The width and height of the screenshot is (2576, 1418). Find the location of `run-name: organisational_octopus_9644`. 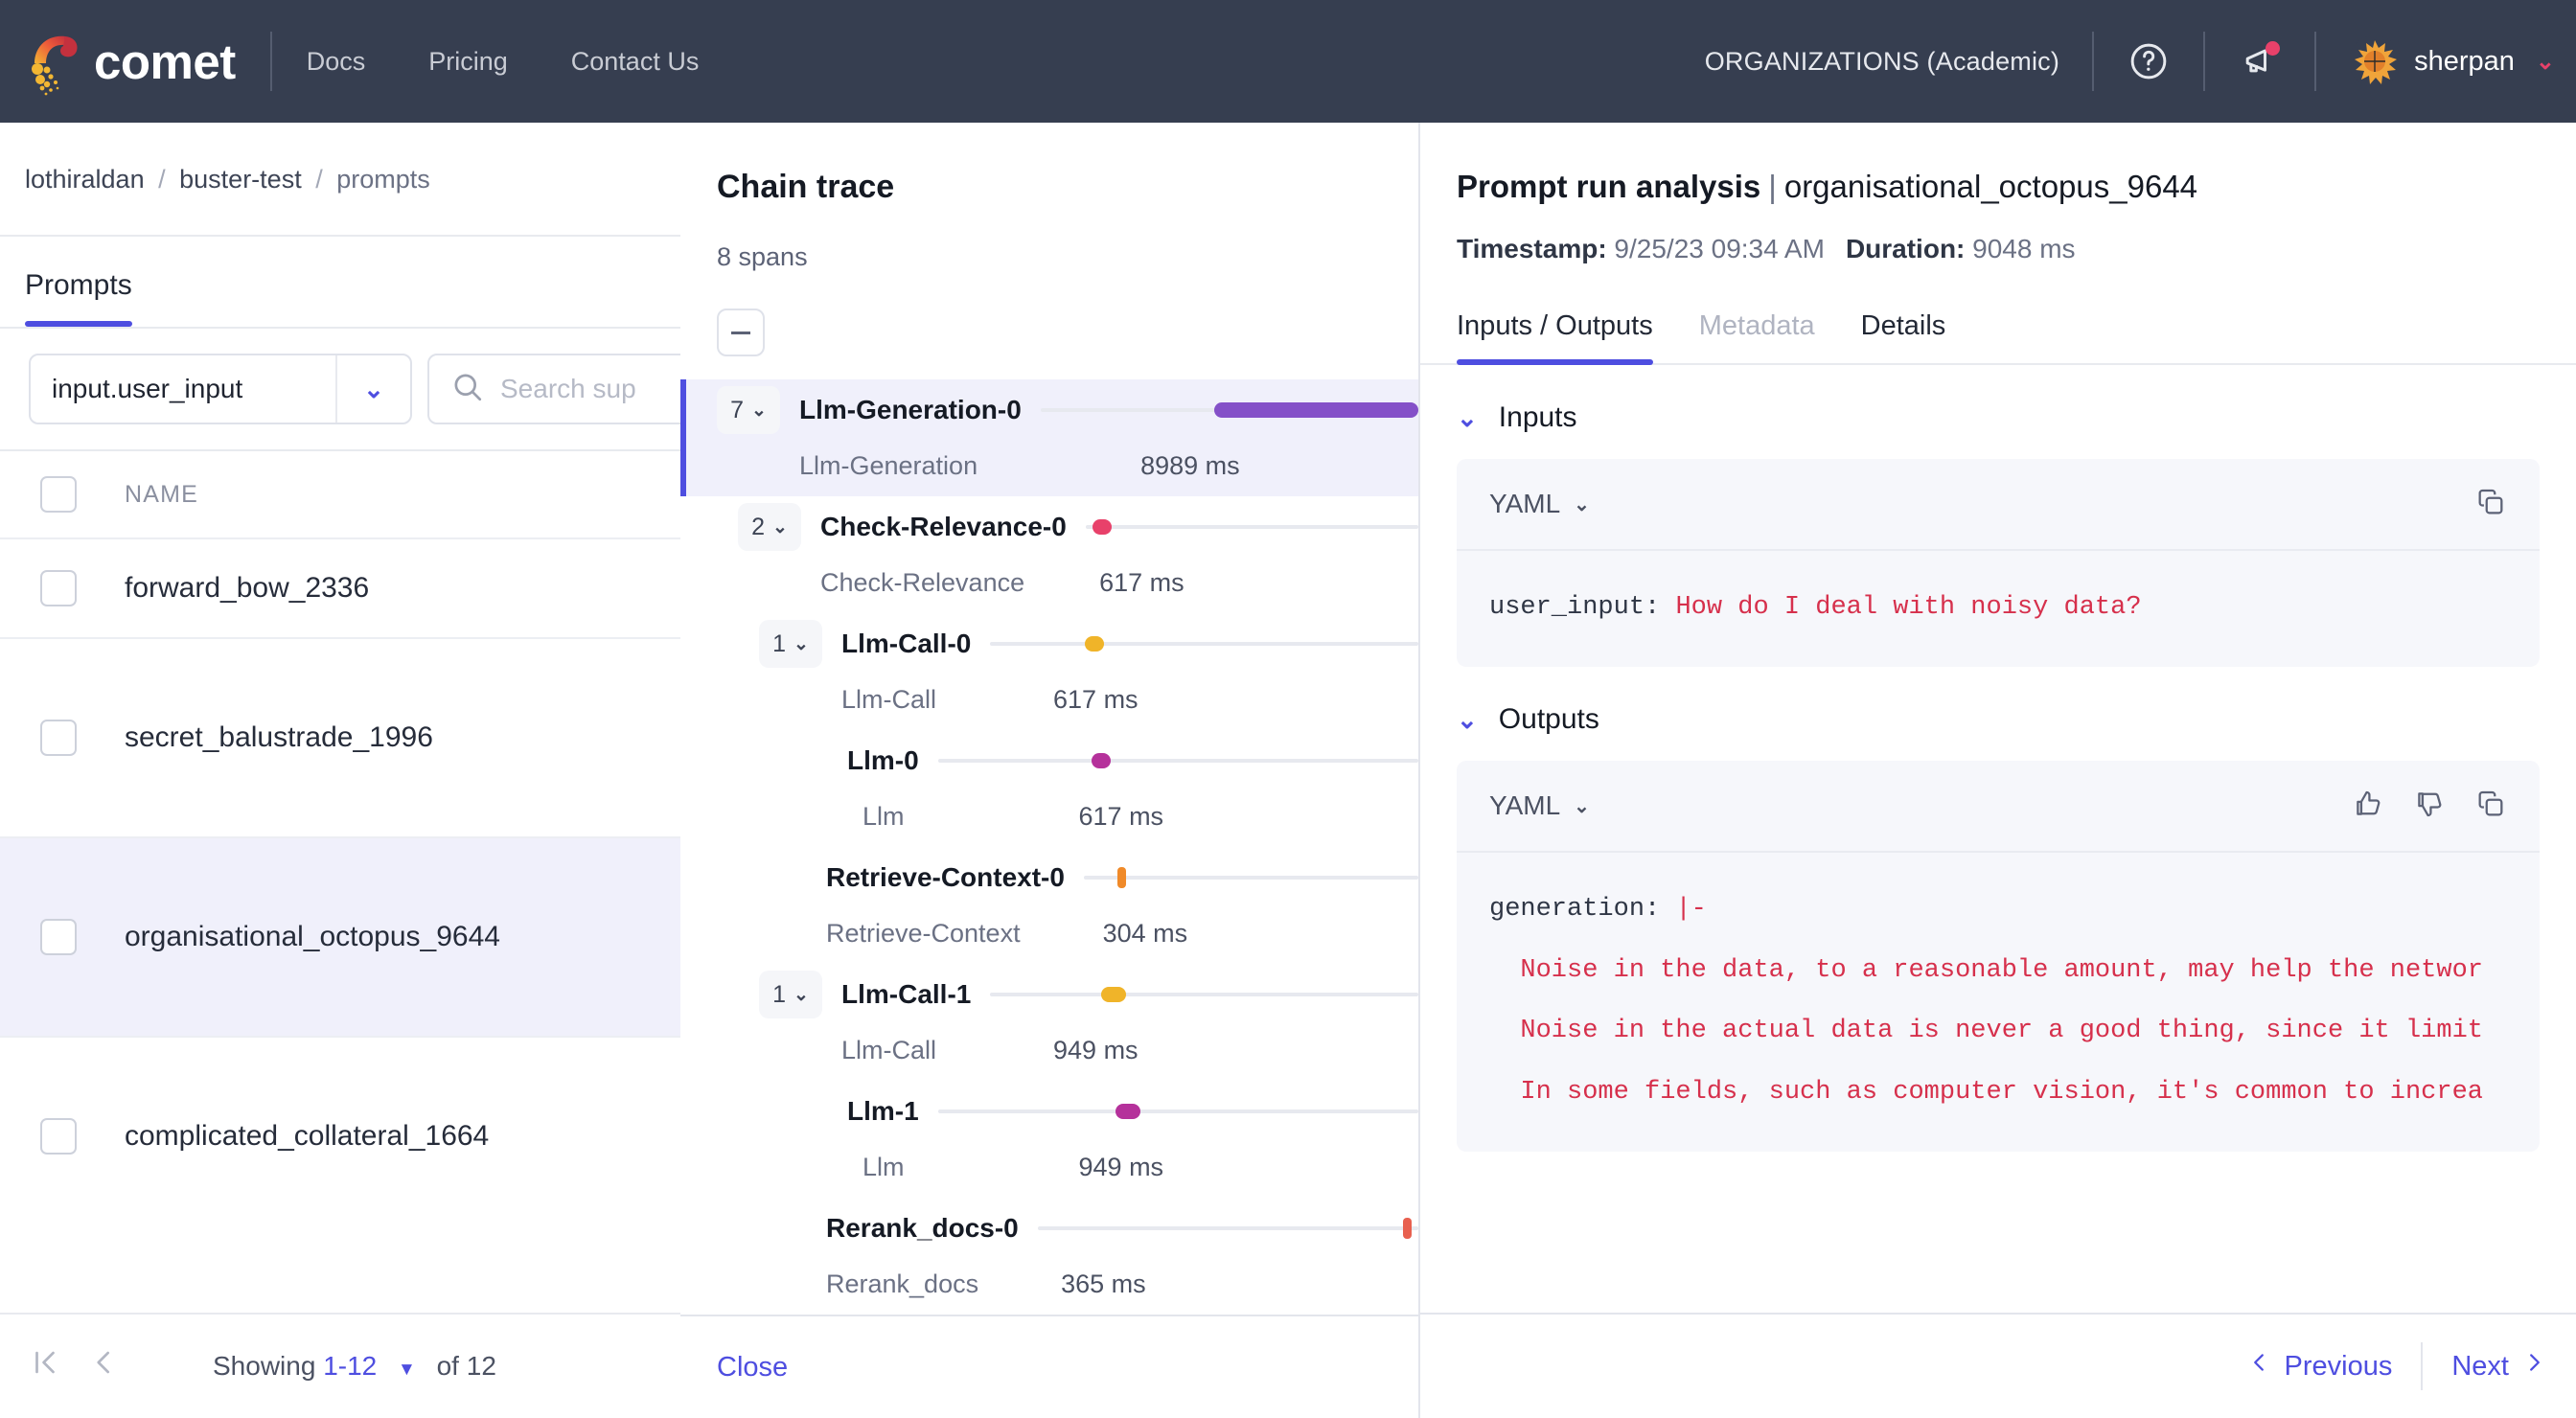

run-name: organisational_octopus_9644 is located at coordinates (1990, 186).